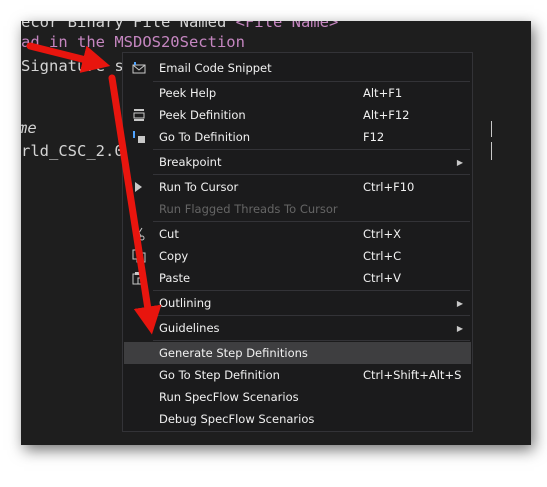  What do you see at coordinates (297, 93) in the screenshot?
I see `menu-item-peek-help: Peek Help Alt+F1` at bounding box center [297, 93].